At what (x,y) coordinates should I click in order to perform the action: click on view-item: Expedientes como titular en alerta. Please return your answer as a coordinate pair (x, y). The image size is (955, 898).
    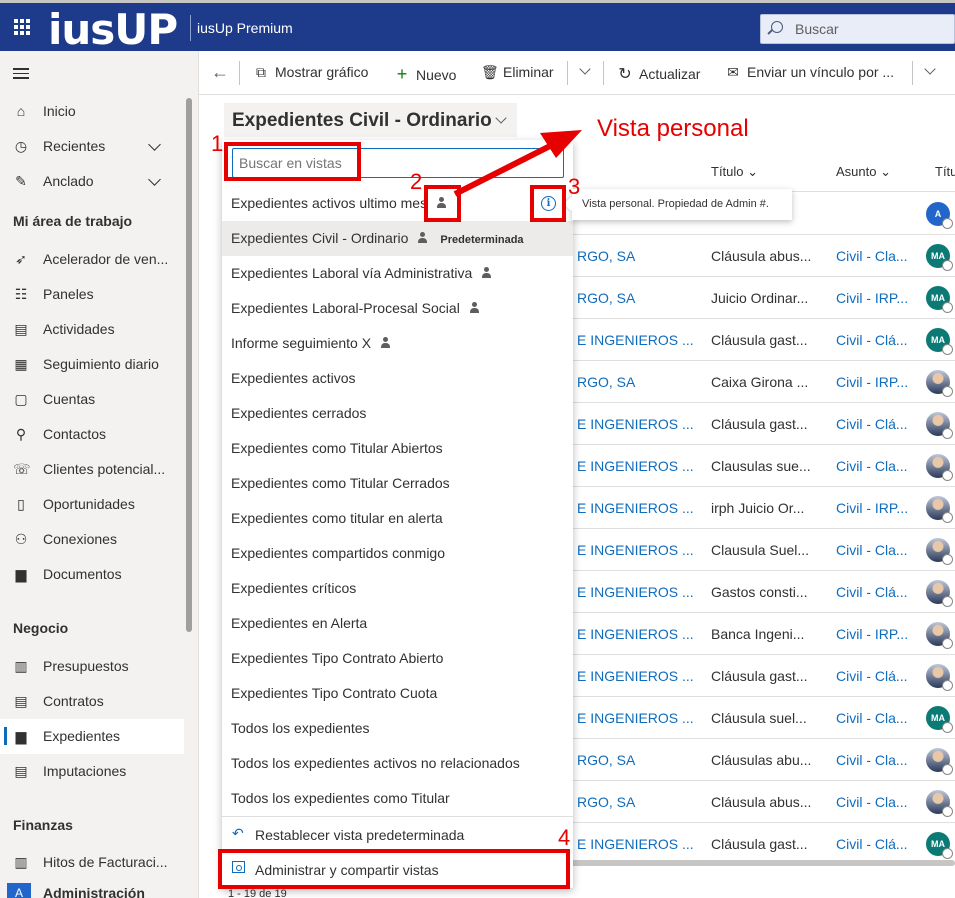
    Looking at the image, I should click on (397, 518).